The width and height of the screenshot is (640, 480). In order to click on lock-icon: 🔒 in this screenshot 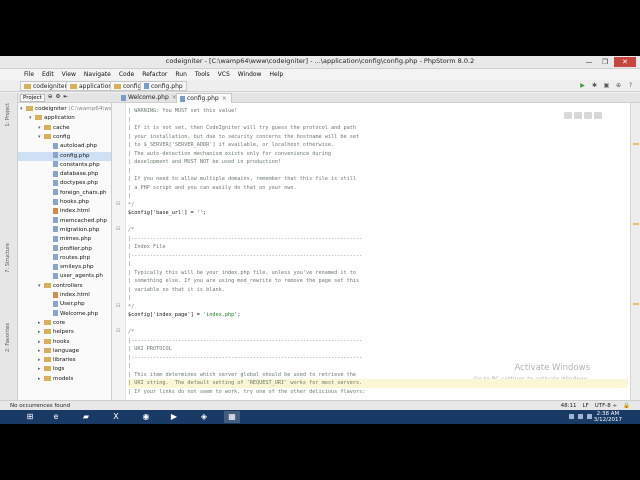, I will do `click(626, 406)`.